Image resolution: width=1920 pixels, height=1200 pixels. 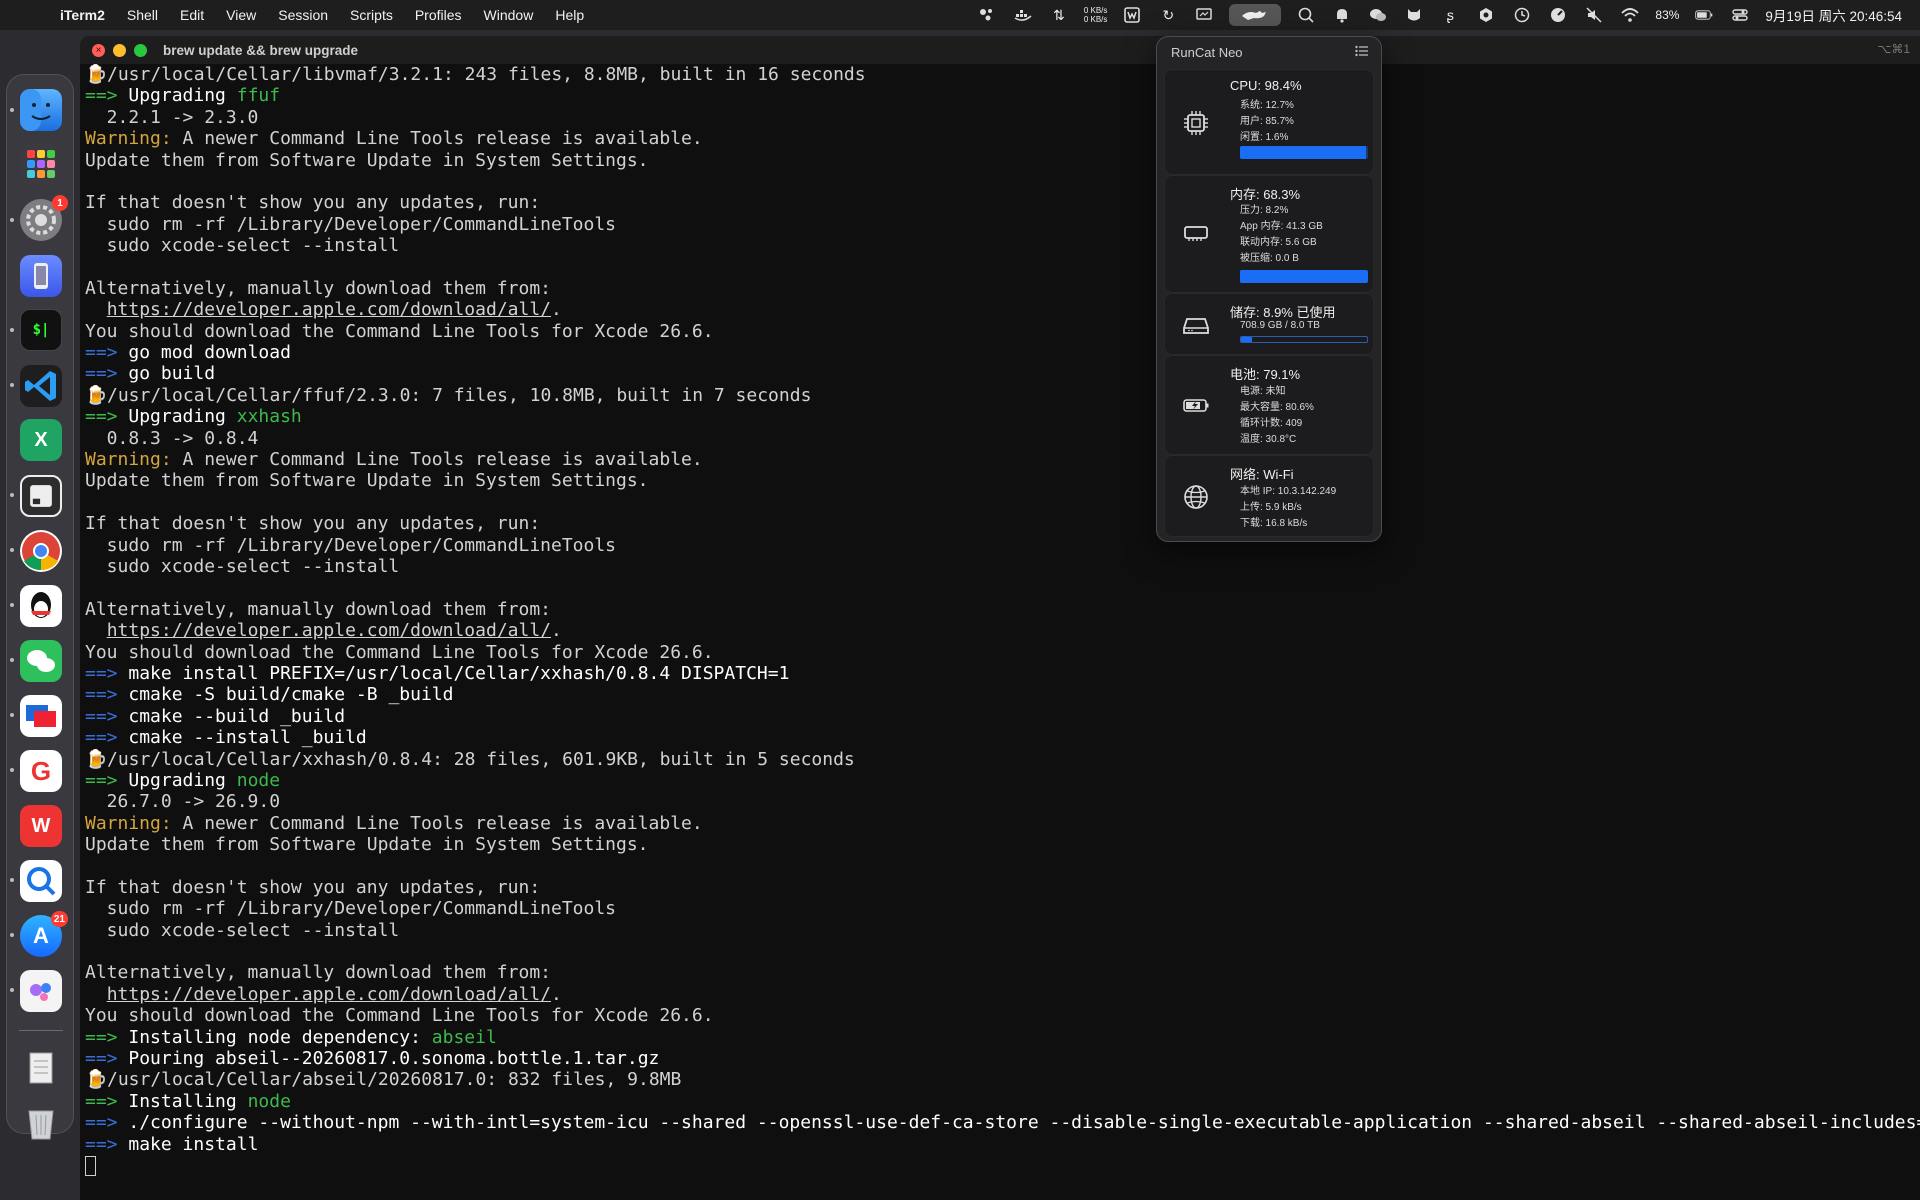 What do you see at coordinates (1002, 373) in the screenshot?
I see `terminal-line: ==> go build` at bounding box center [1002, 373].